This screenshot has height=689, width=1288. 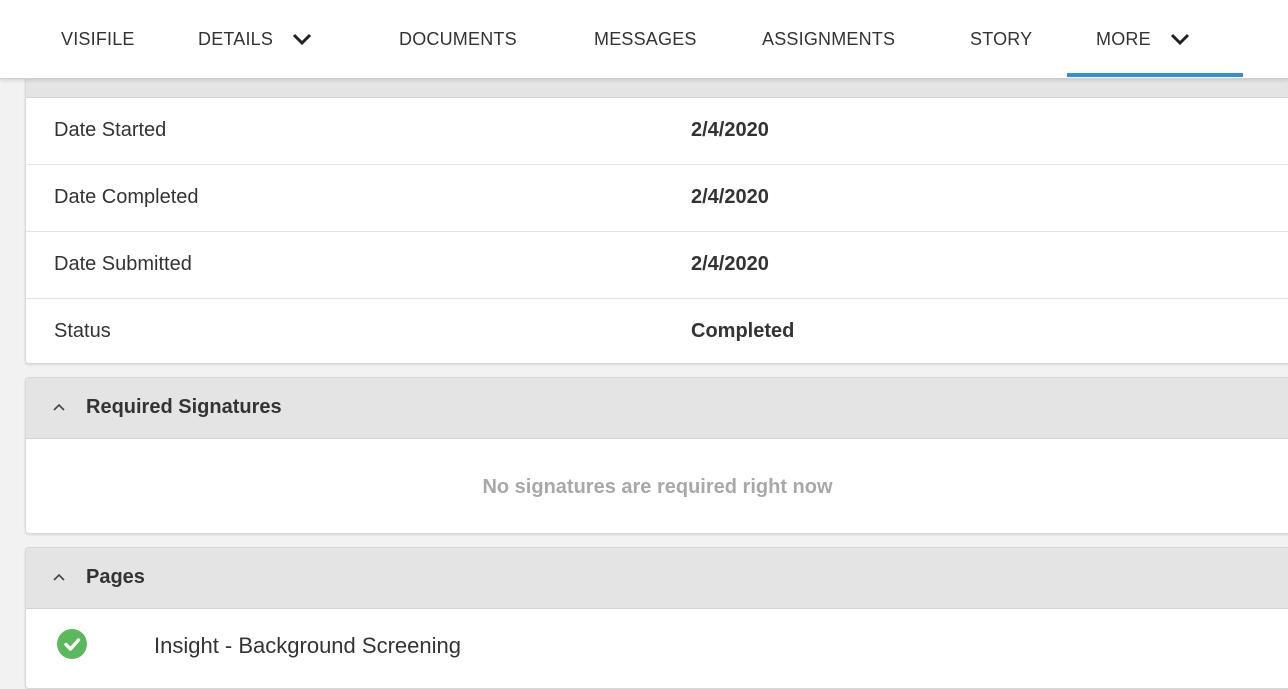 What do you see at coordinates (110, 130) in the screenshot?
I see `detail-label: Date Started` at bounding box center [110, 130].